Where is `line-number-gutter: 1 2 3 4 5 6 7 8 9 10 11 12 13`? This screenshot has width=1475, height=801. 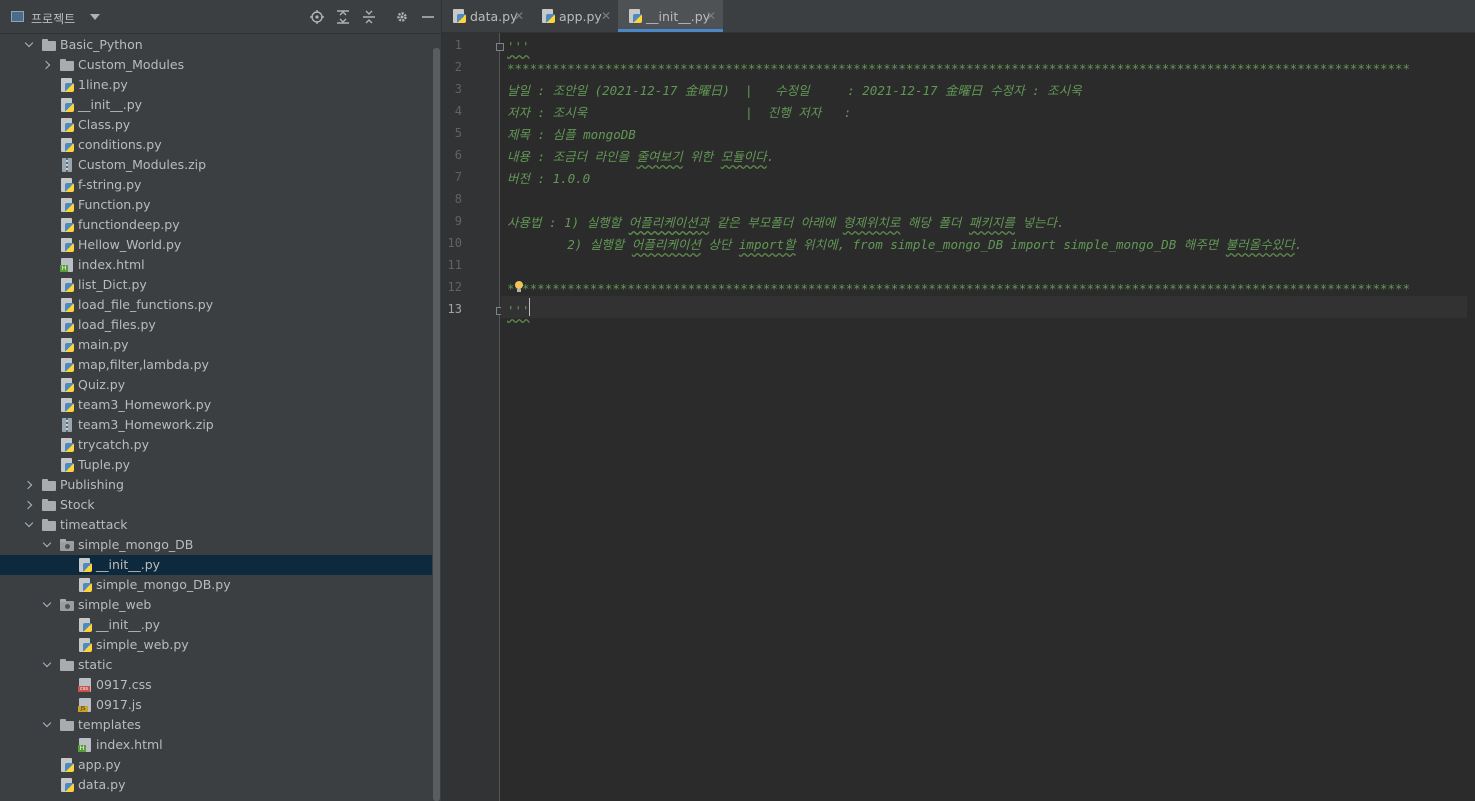
line-number-gutter: 1 2 3 4 5 6 7 8 9 10 11 12 13 is located at coordinates (473, 417).